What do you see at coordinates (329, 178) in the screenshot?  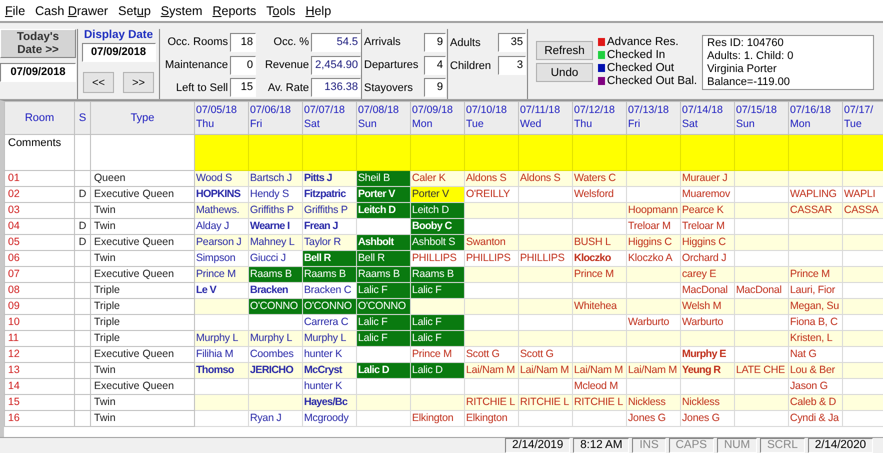 I see `reservation-cell: Pitts J` at bounding box center [329, 178].